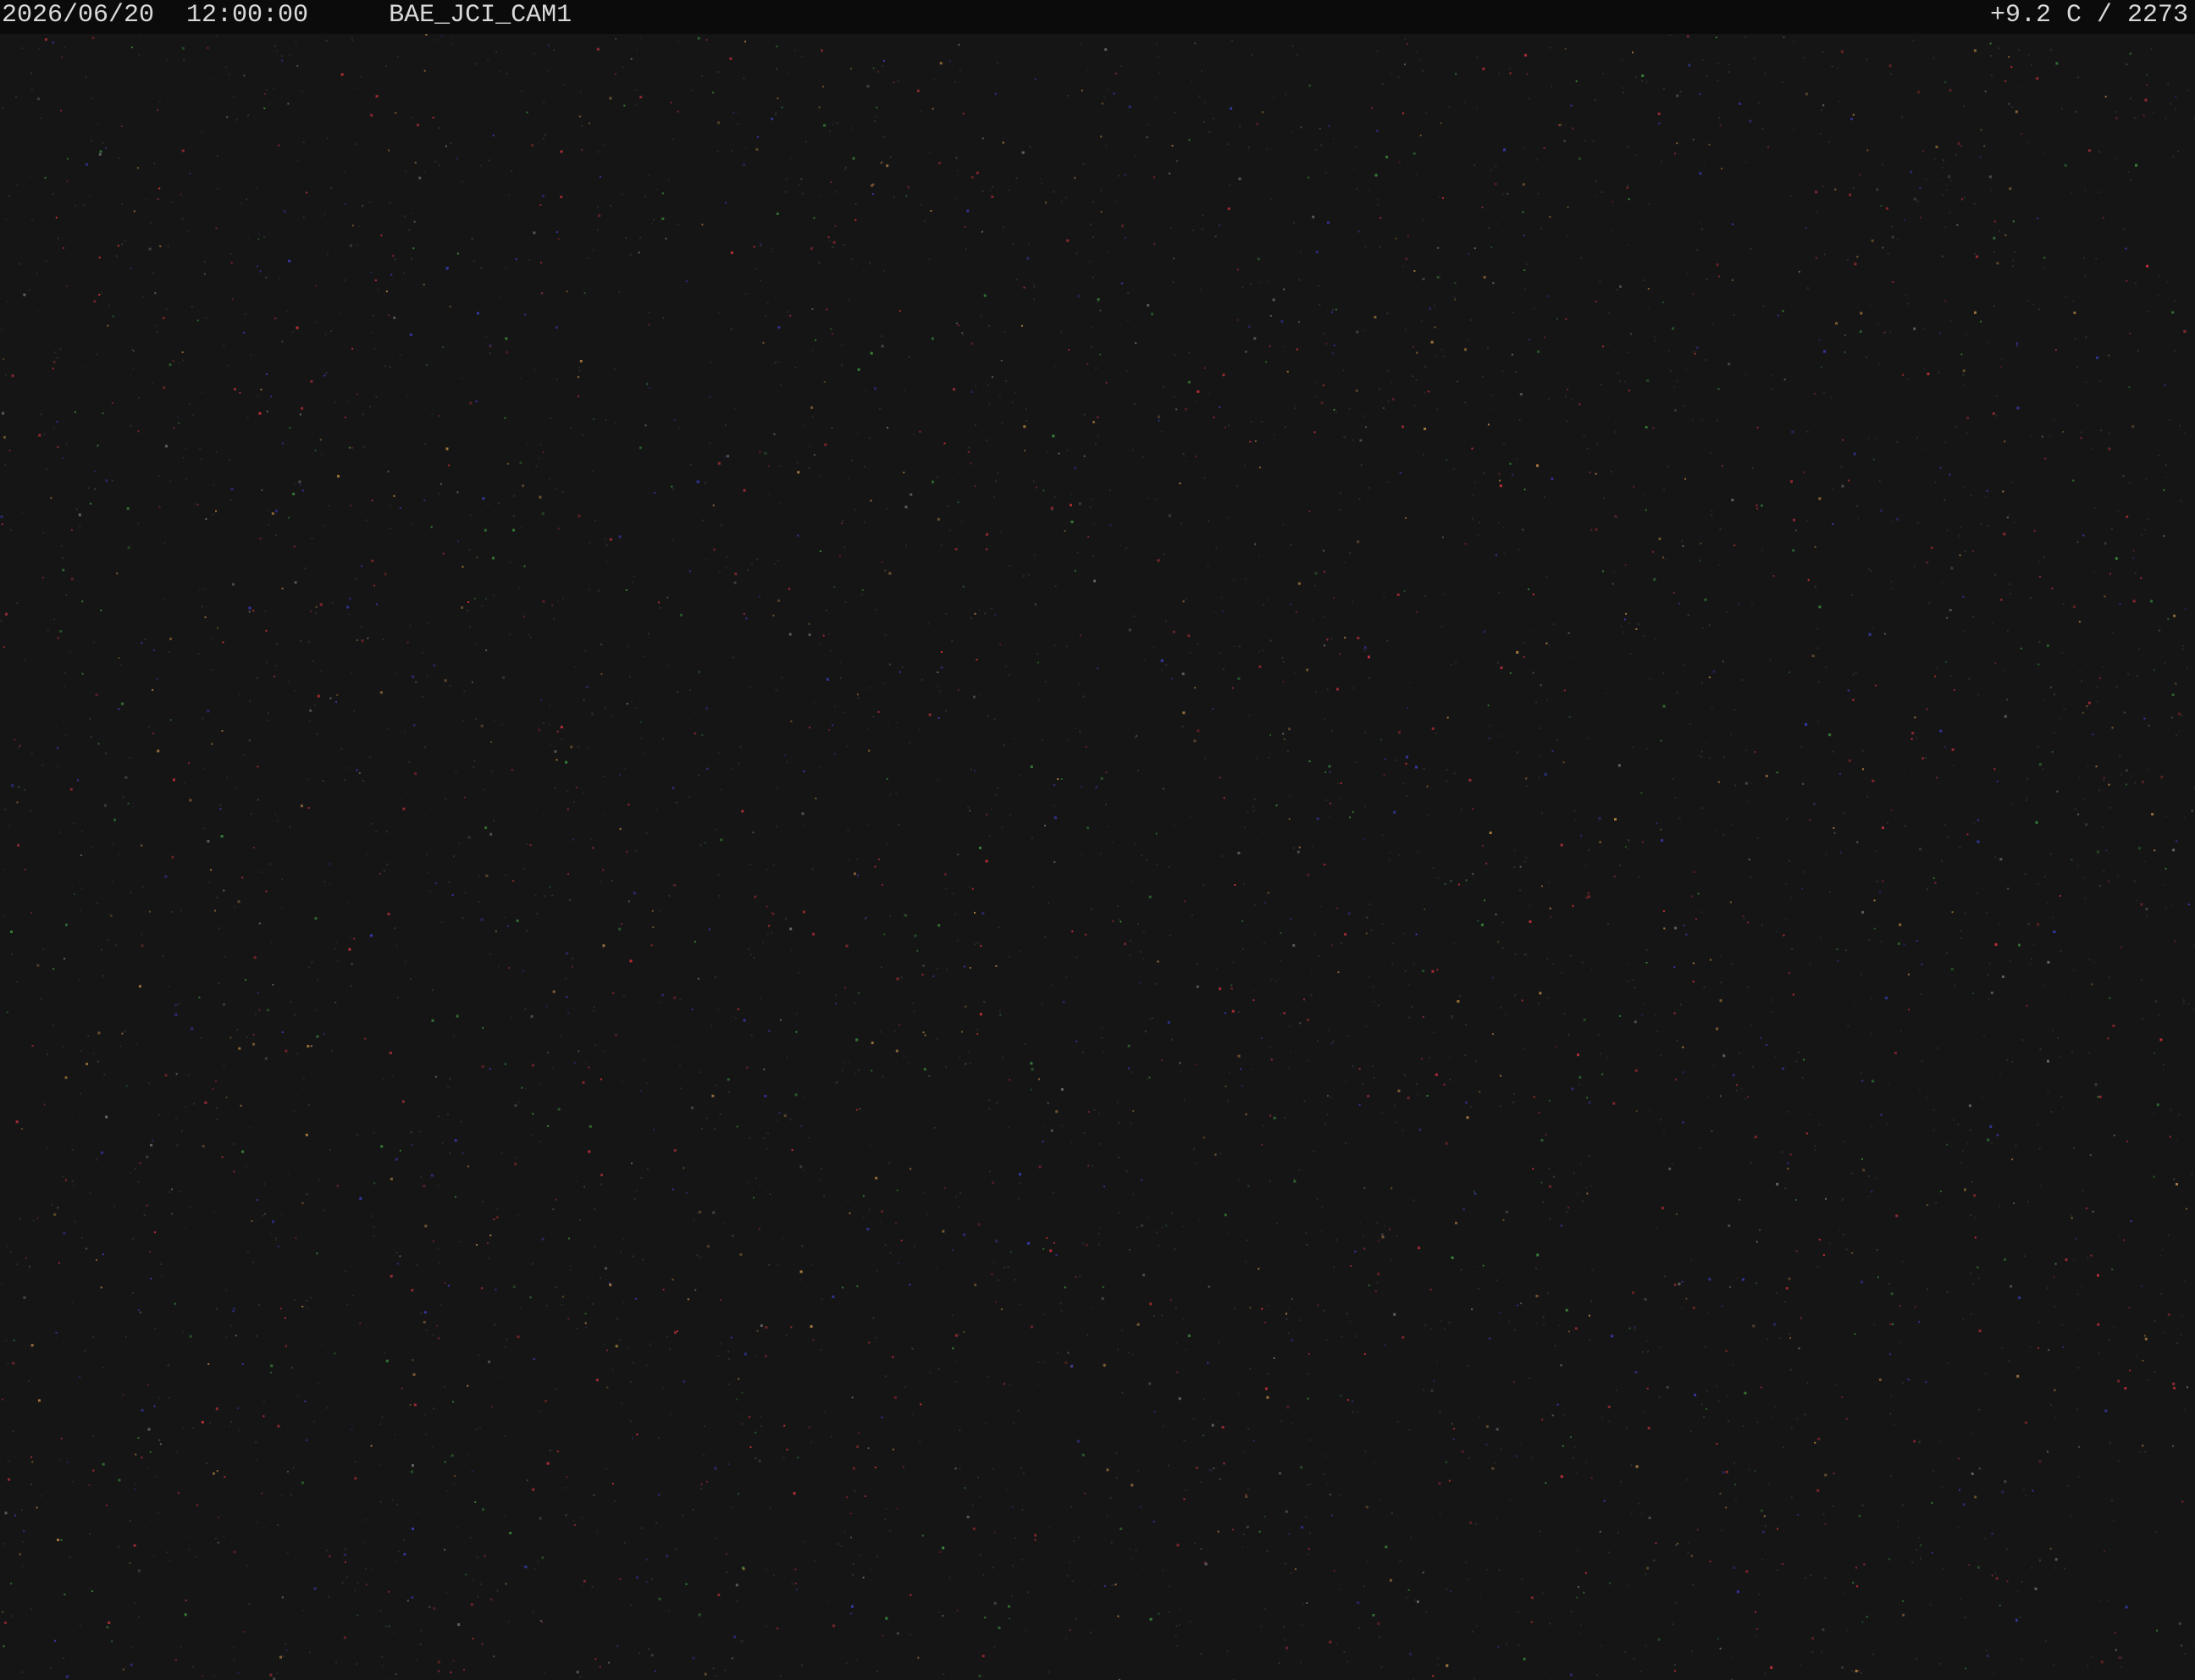  I want to click on osd-temperature-altitude: +9.2 C / 2273, so click(2088, 15).